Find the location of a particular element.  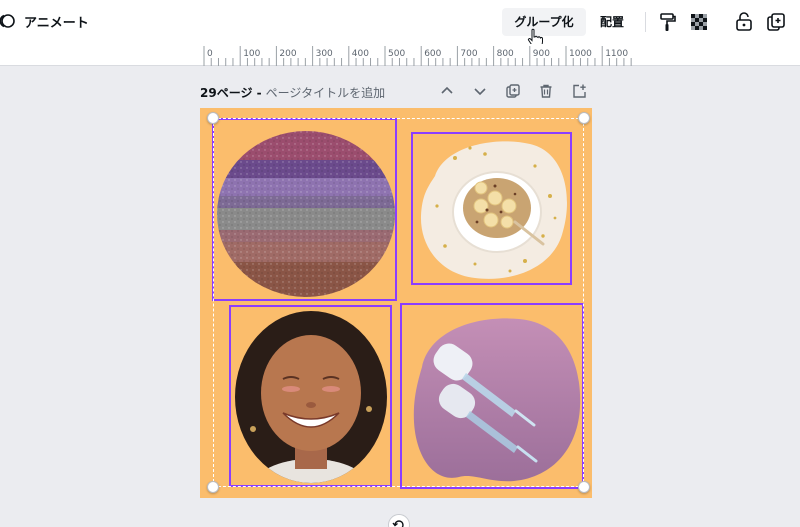

animate-icon is located at coordinates (7, 21).